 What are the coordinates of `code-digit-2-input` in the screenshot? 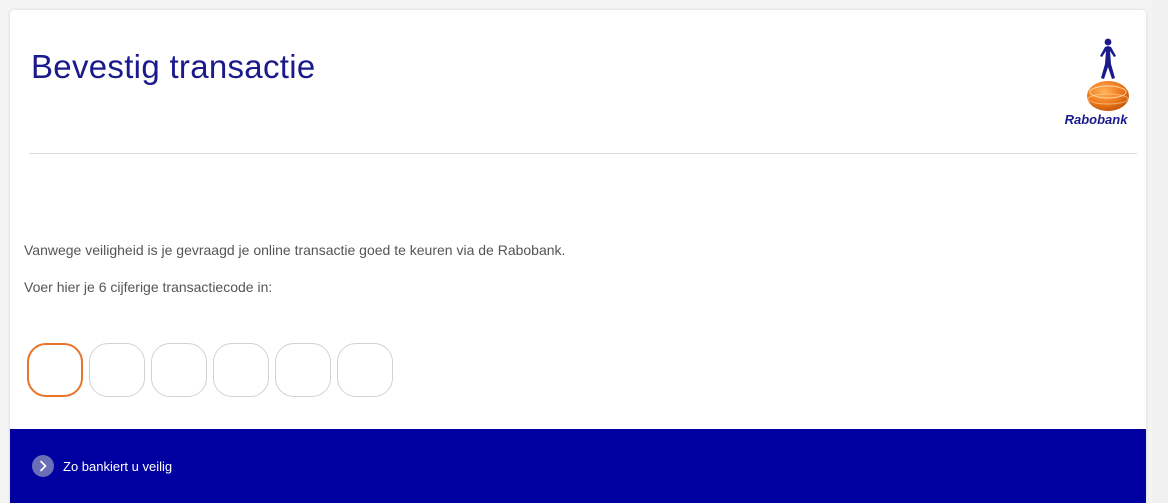 It's located at (117, 370).